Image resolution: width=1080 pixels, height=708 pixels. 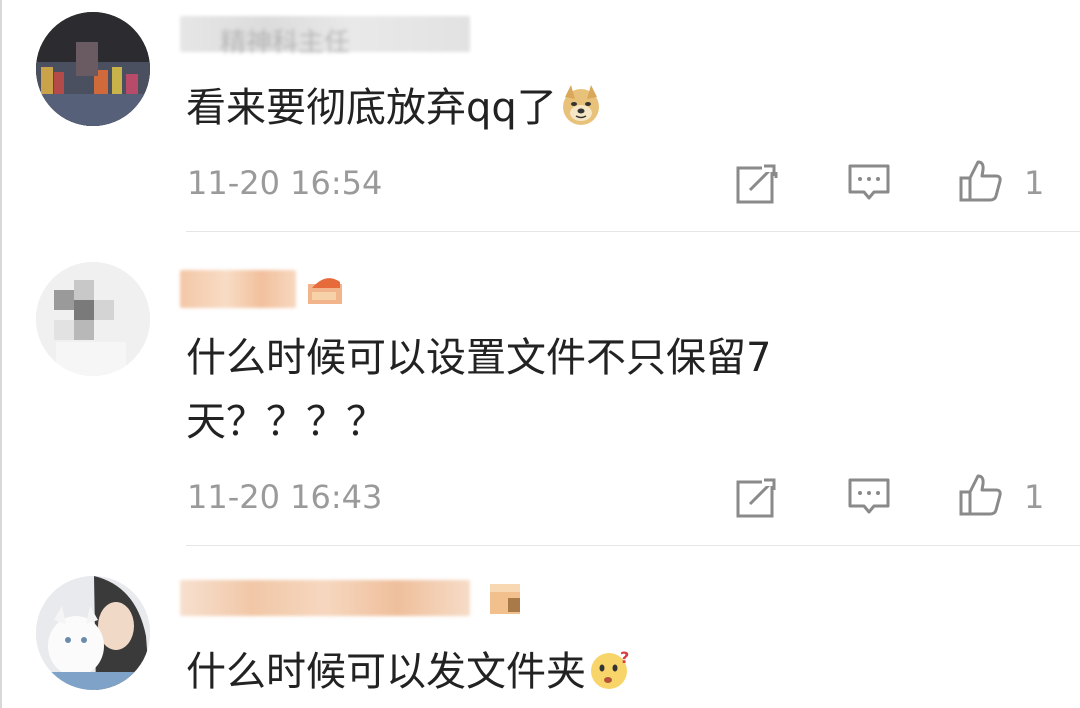 I want to click on comment-text-content: 看来要彻底放弃qq了, so click(x=371, y=108).